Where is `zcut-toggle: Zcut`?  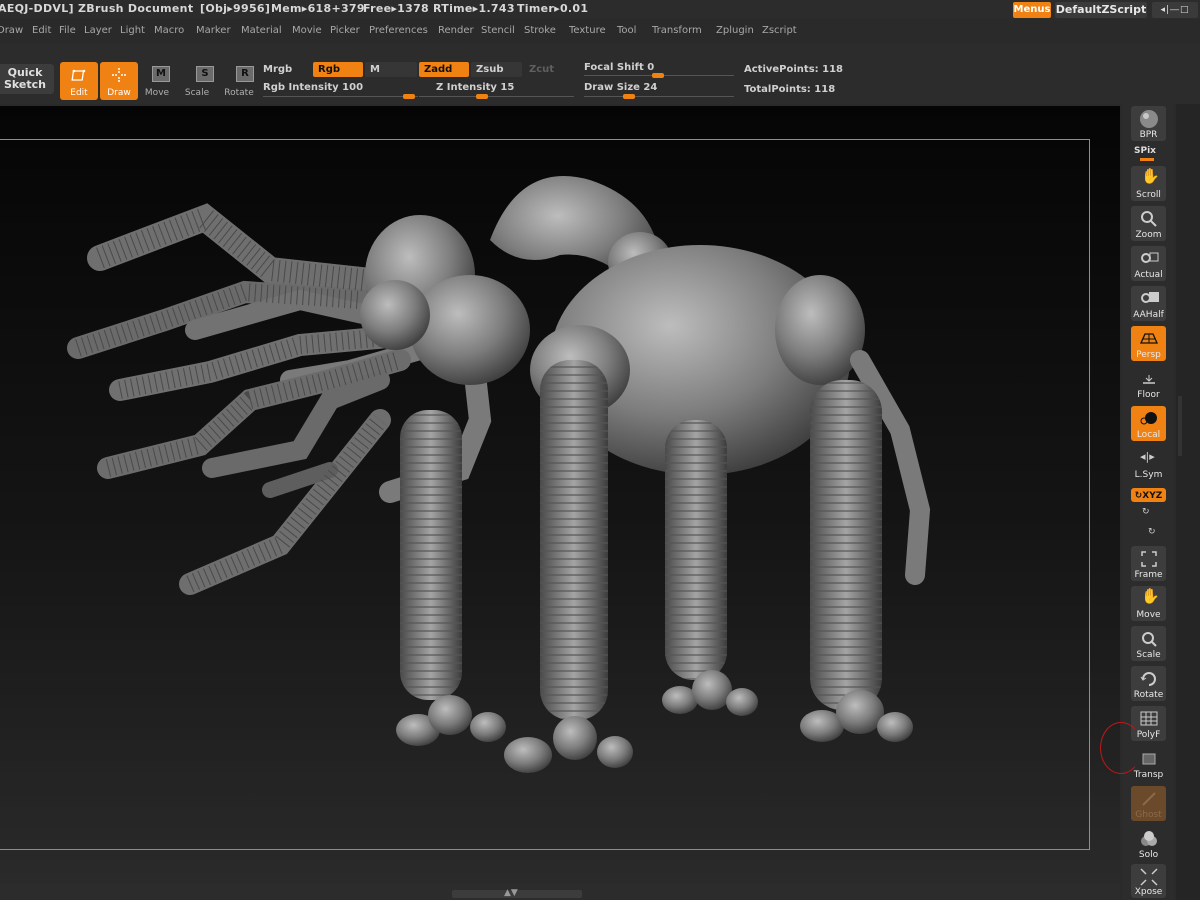
zcut-toggle: Zcut is located at coordinates (549, 69).